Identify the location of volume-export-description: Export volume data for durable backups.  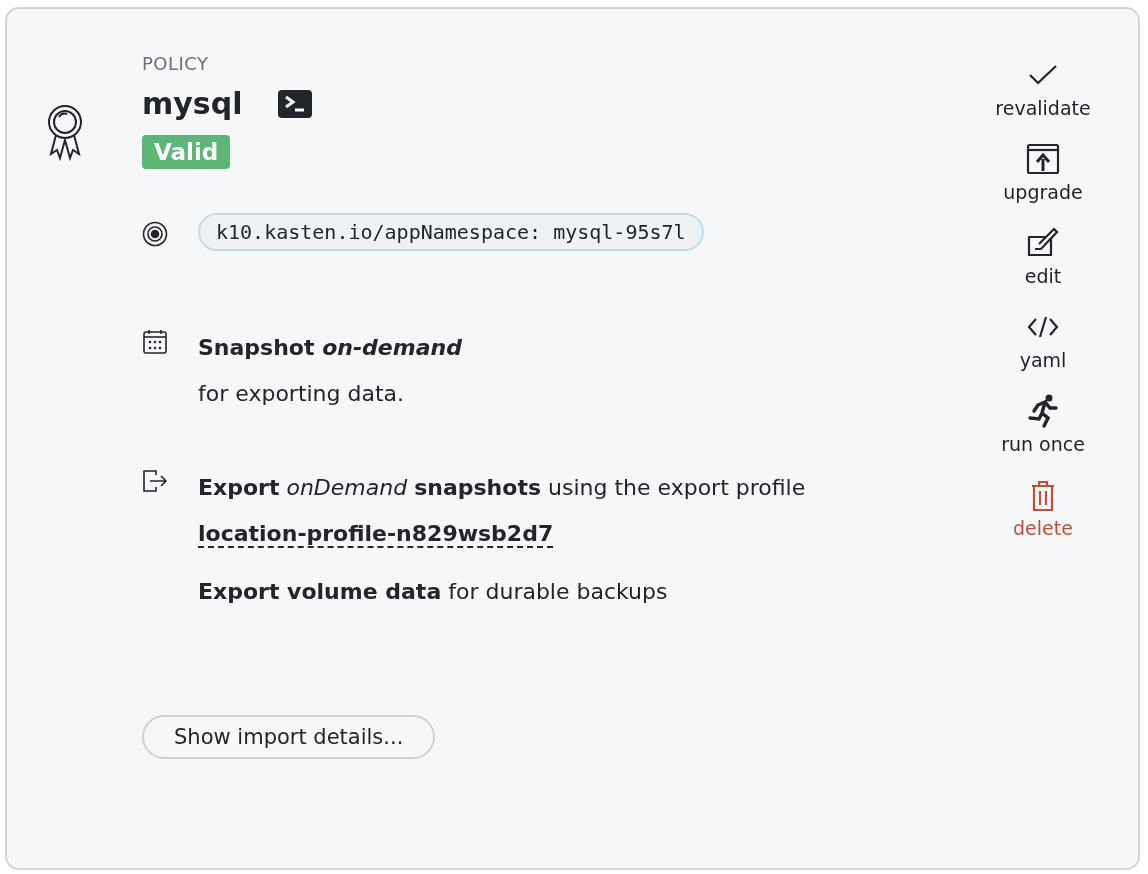
(433, 592).